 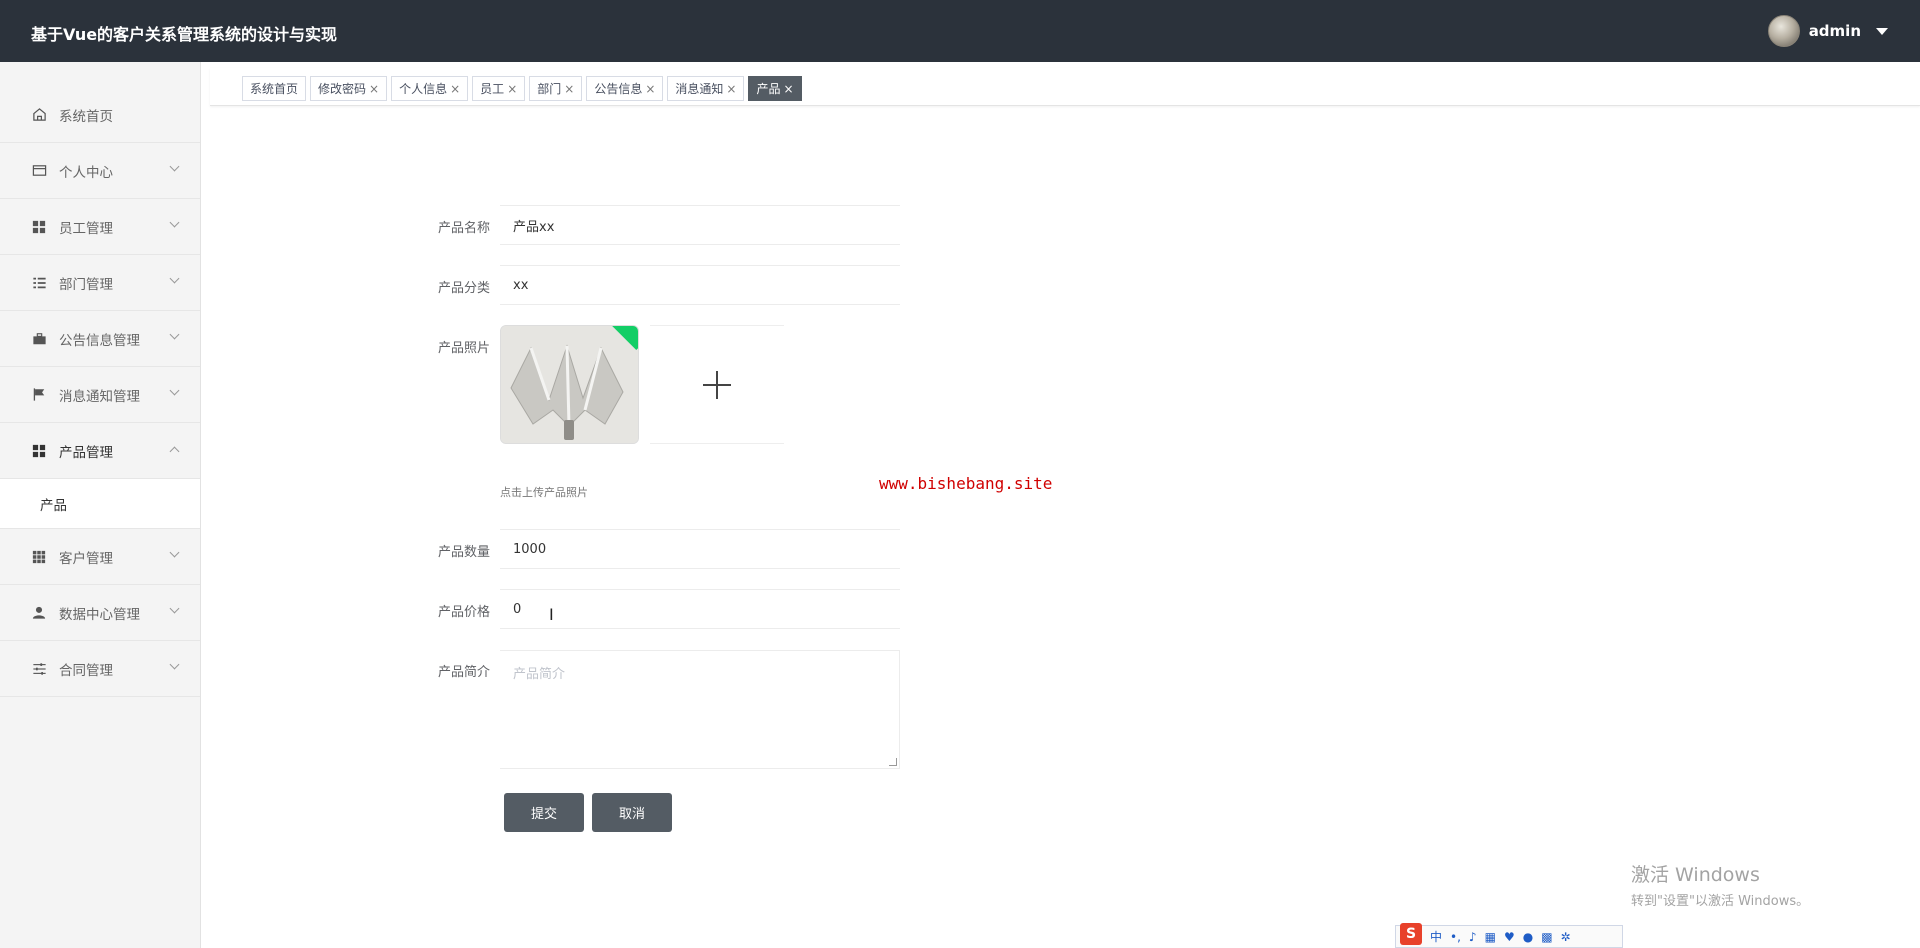 I want to click on upload-add-button, so click(x=717, y=384).